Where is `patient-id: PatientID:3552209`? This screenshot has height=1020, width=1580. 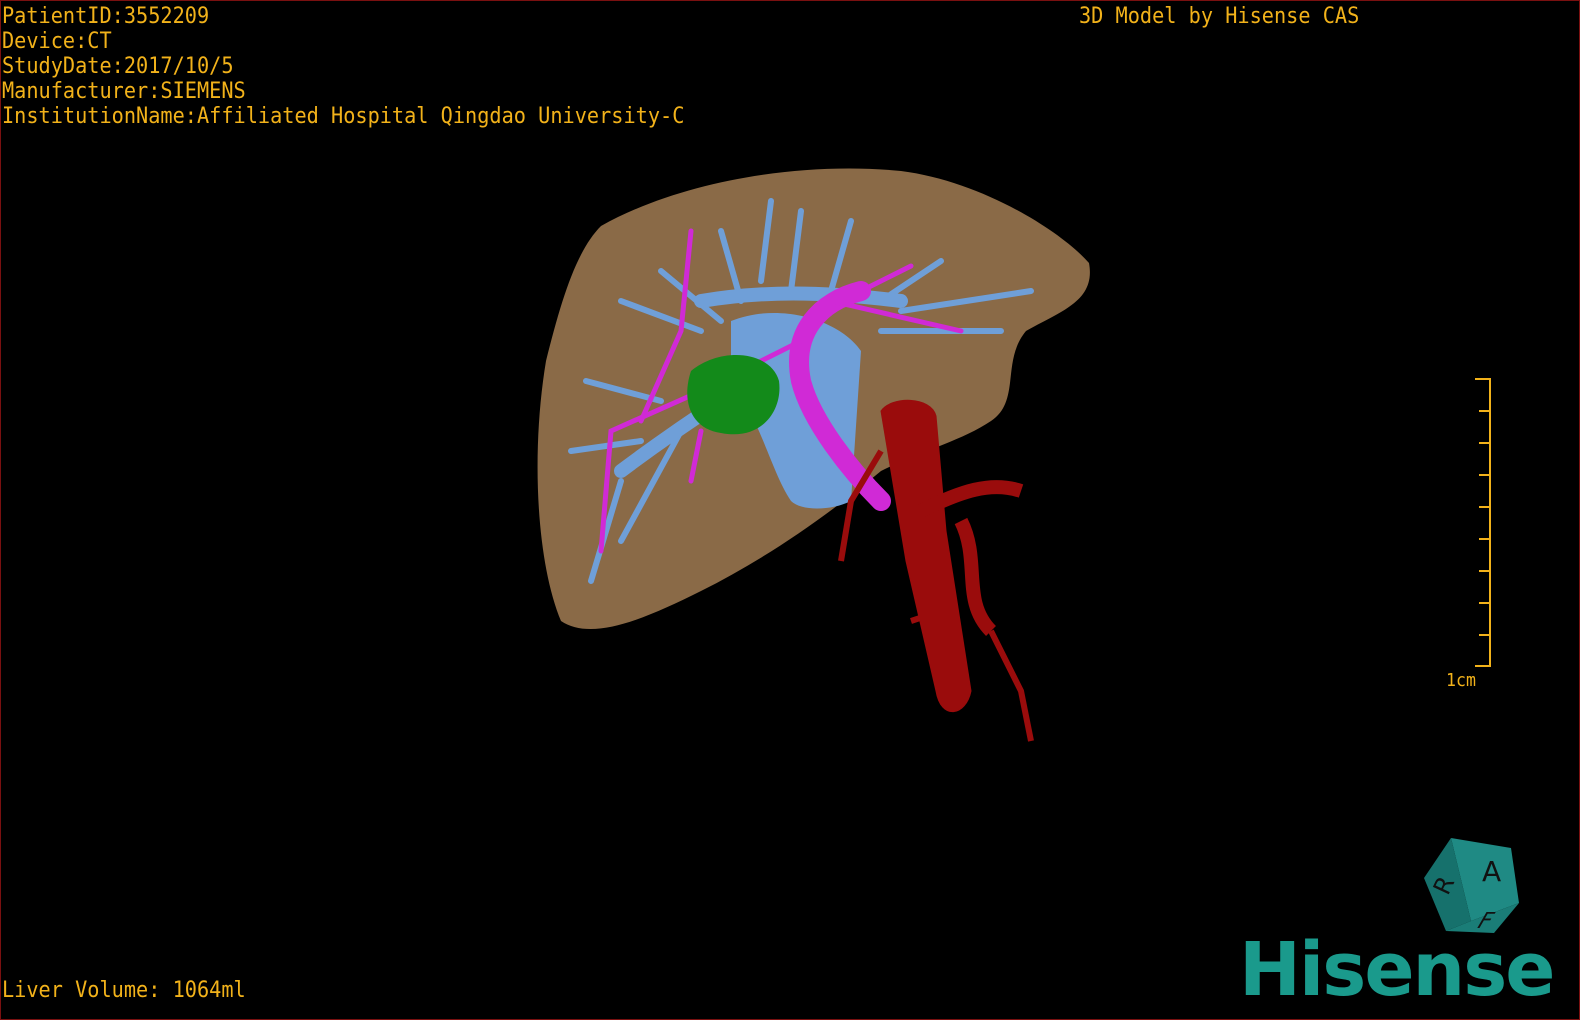
patient-id: PatientID:3552209 is located at coordinates (106, 16).